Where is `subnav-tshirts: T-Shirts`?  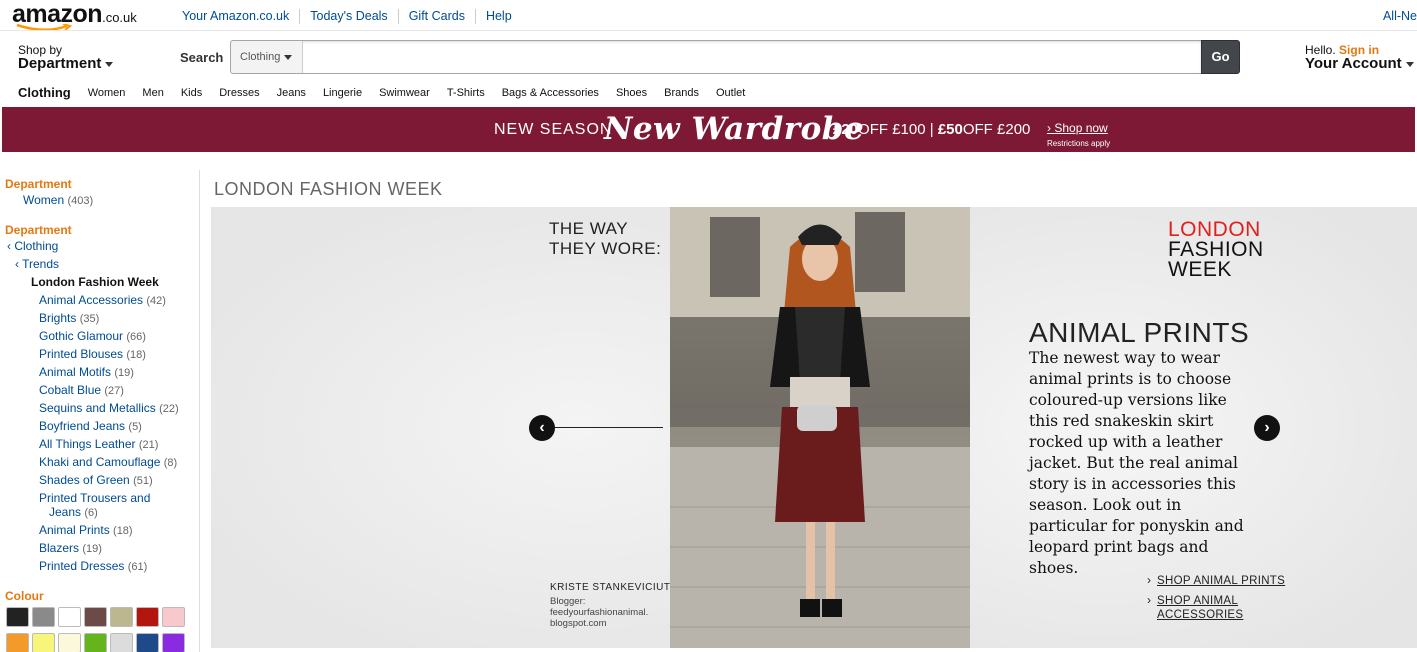
subnav-tshirts: T-Shirts is located at coordinates (466, 93).